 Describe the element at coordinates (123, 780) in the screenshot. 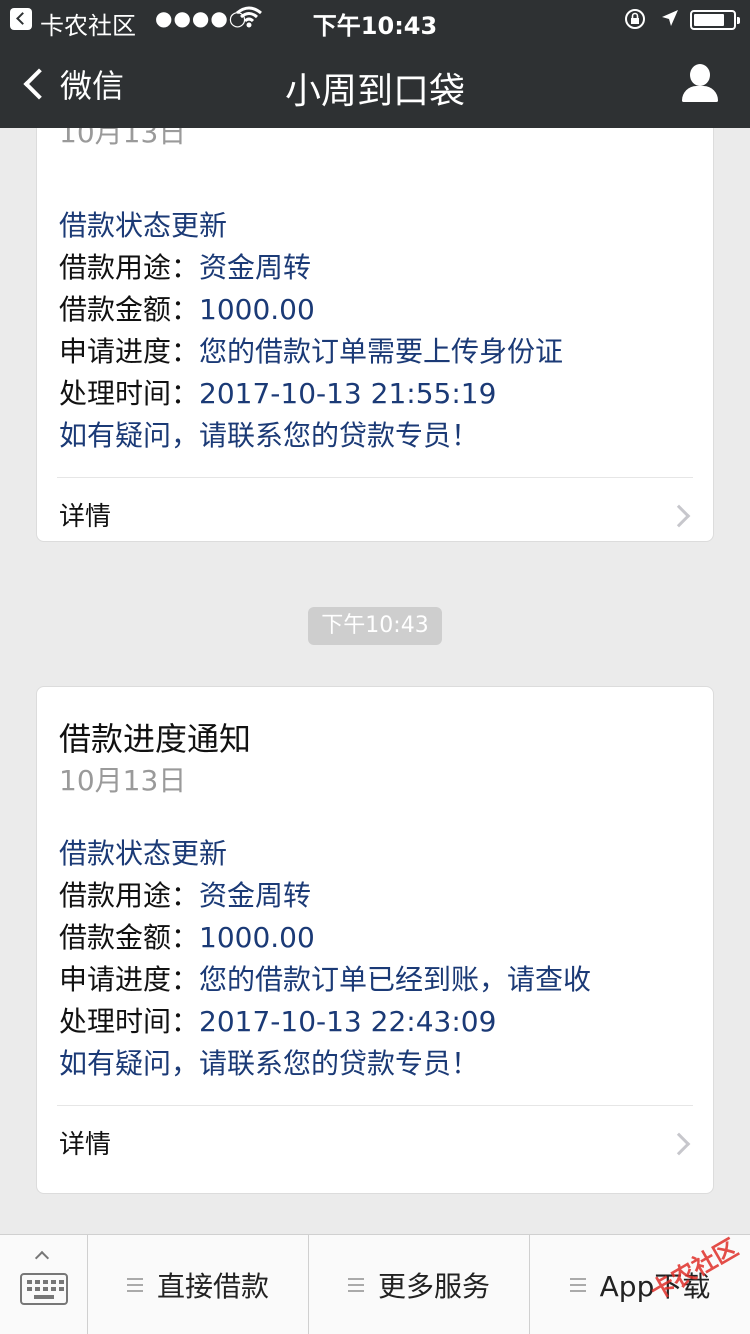

I see `message-date: 10月13日` at that location.